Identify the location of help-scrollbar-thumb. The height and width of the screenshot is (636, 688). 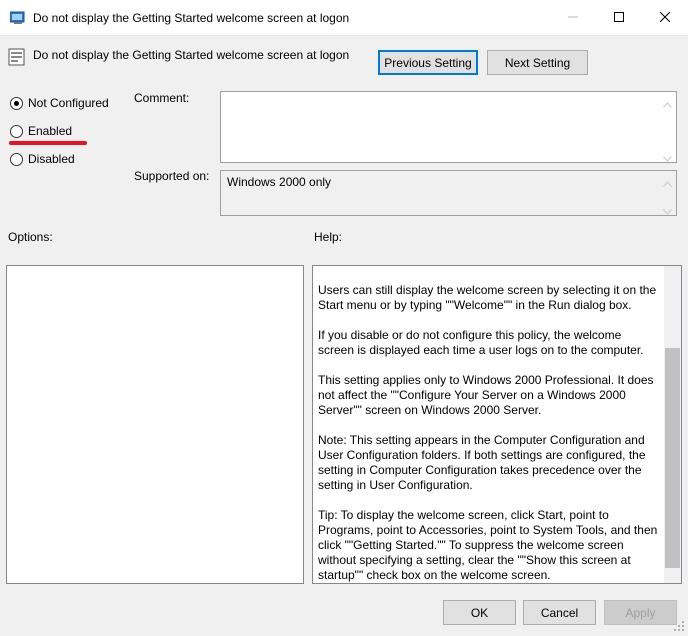
(672, 458).